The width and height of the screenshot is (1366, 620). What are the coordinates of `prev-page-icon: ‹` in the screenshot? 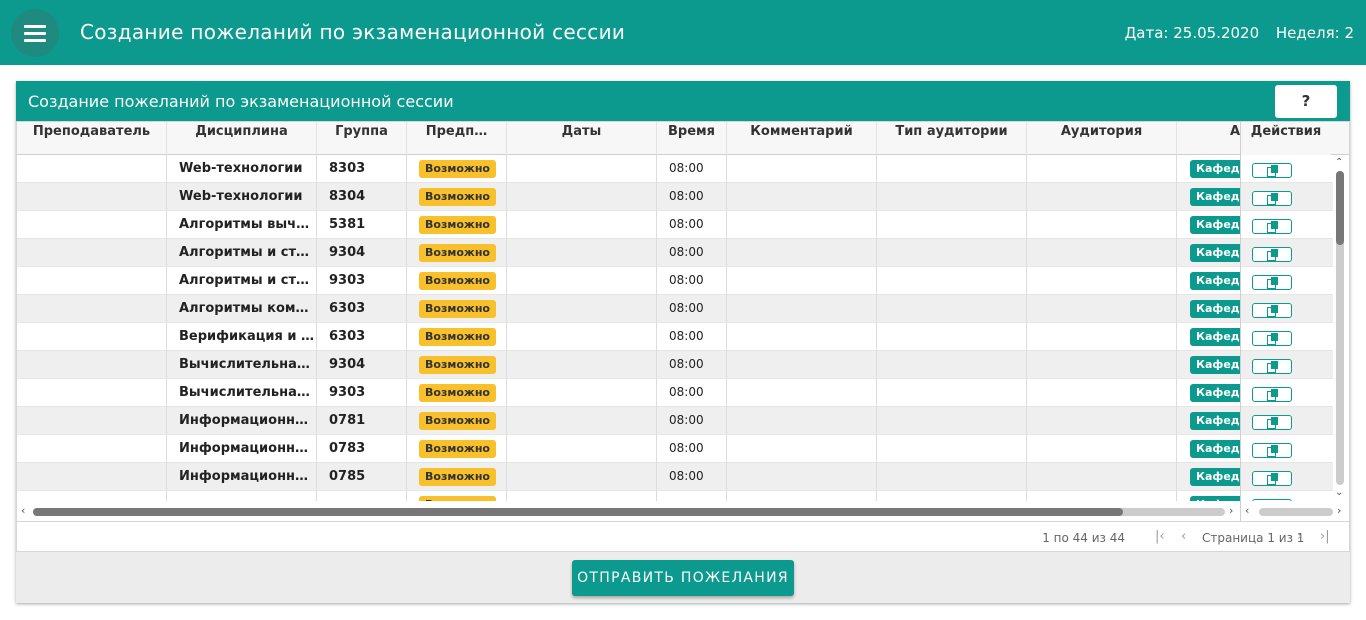 It's located at (1183, 536).